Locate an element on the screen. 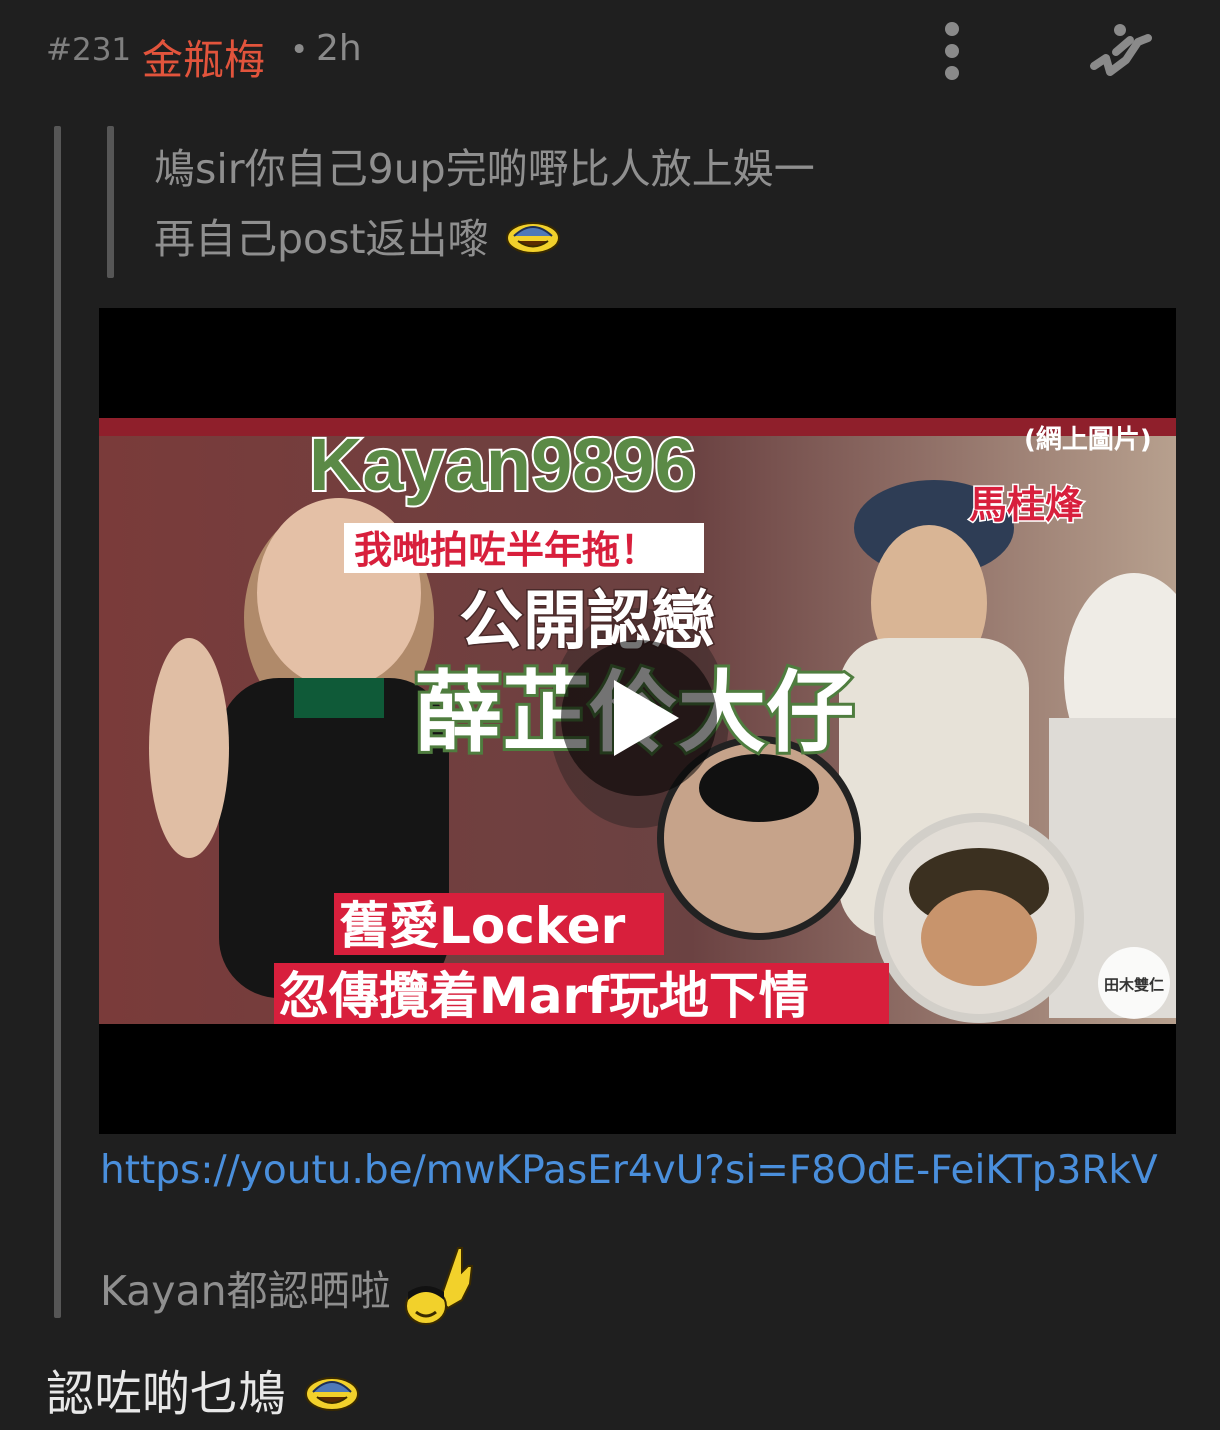 The image size is (1220, 1430). headline-1: 公開認戀 is located at coordinates (587, 622).